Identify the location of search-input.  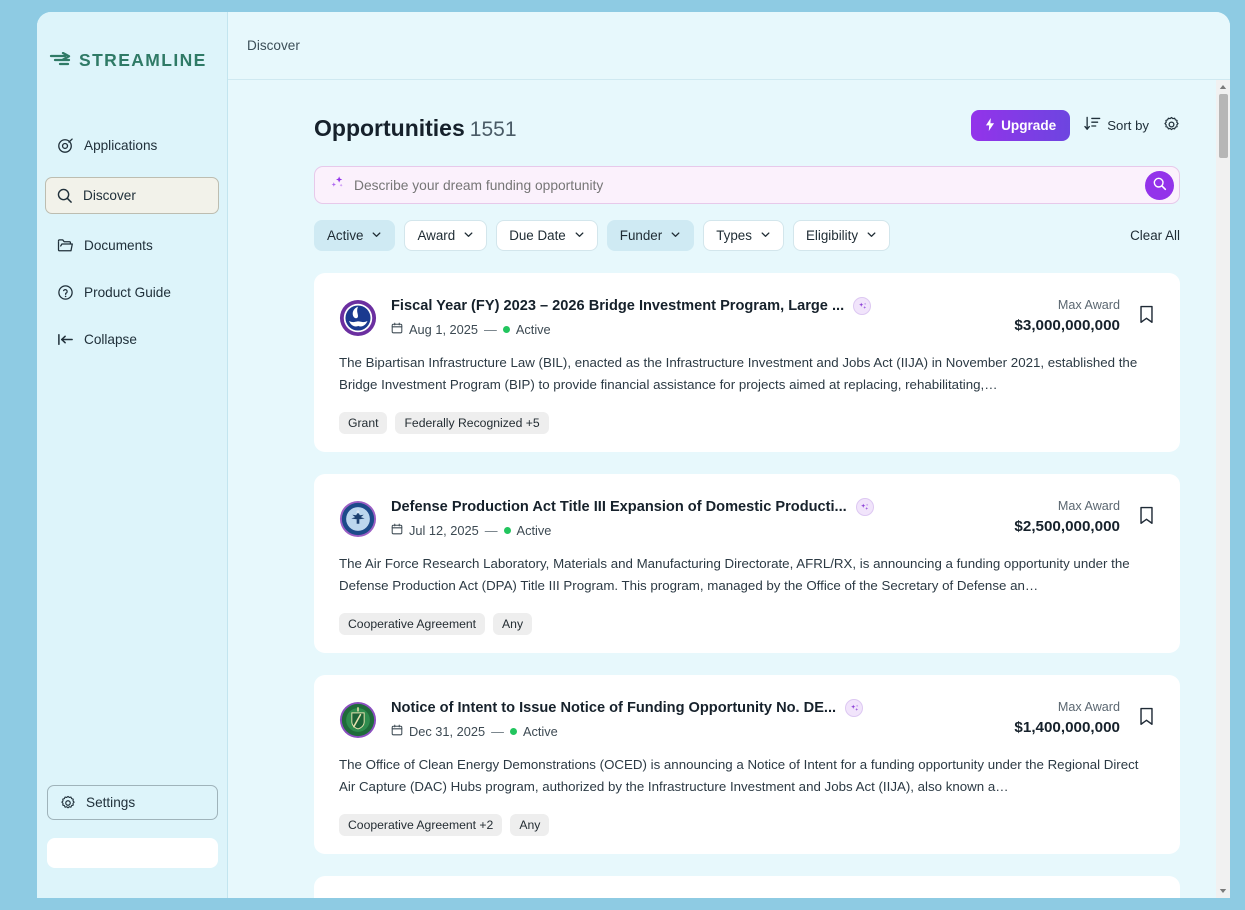
(745, 185).